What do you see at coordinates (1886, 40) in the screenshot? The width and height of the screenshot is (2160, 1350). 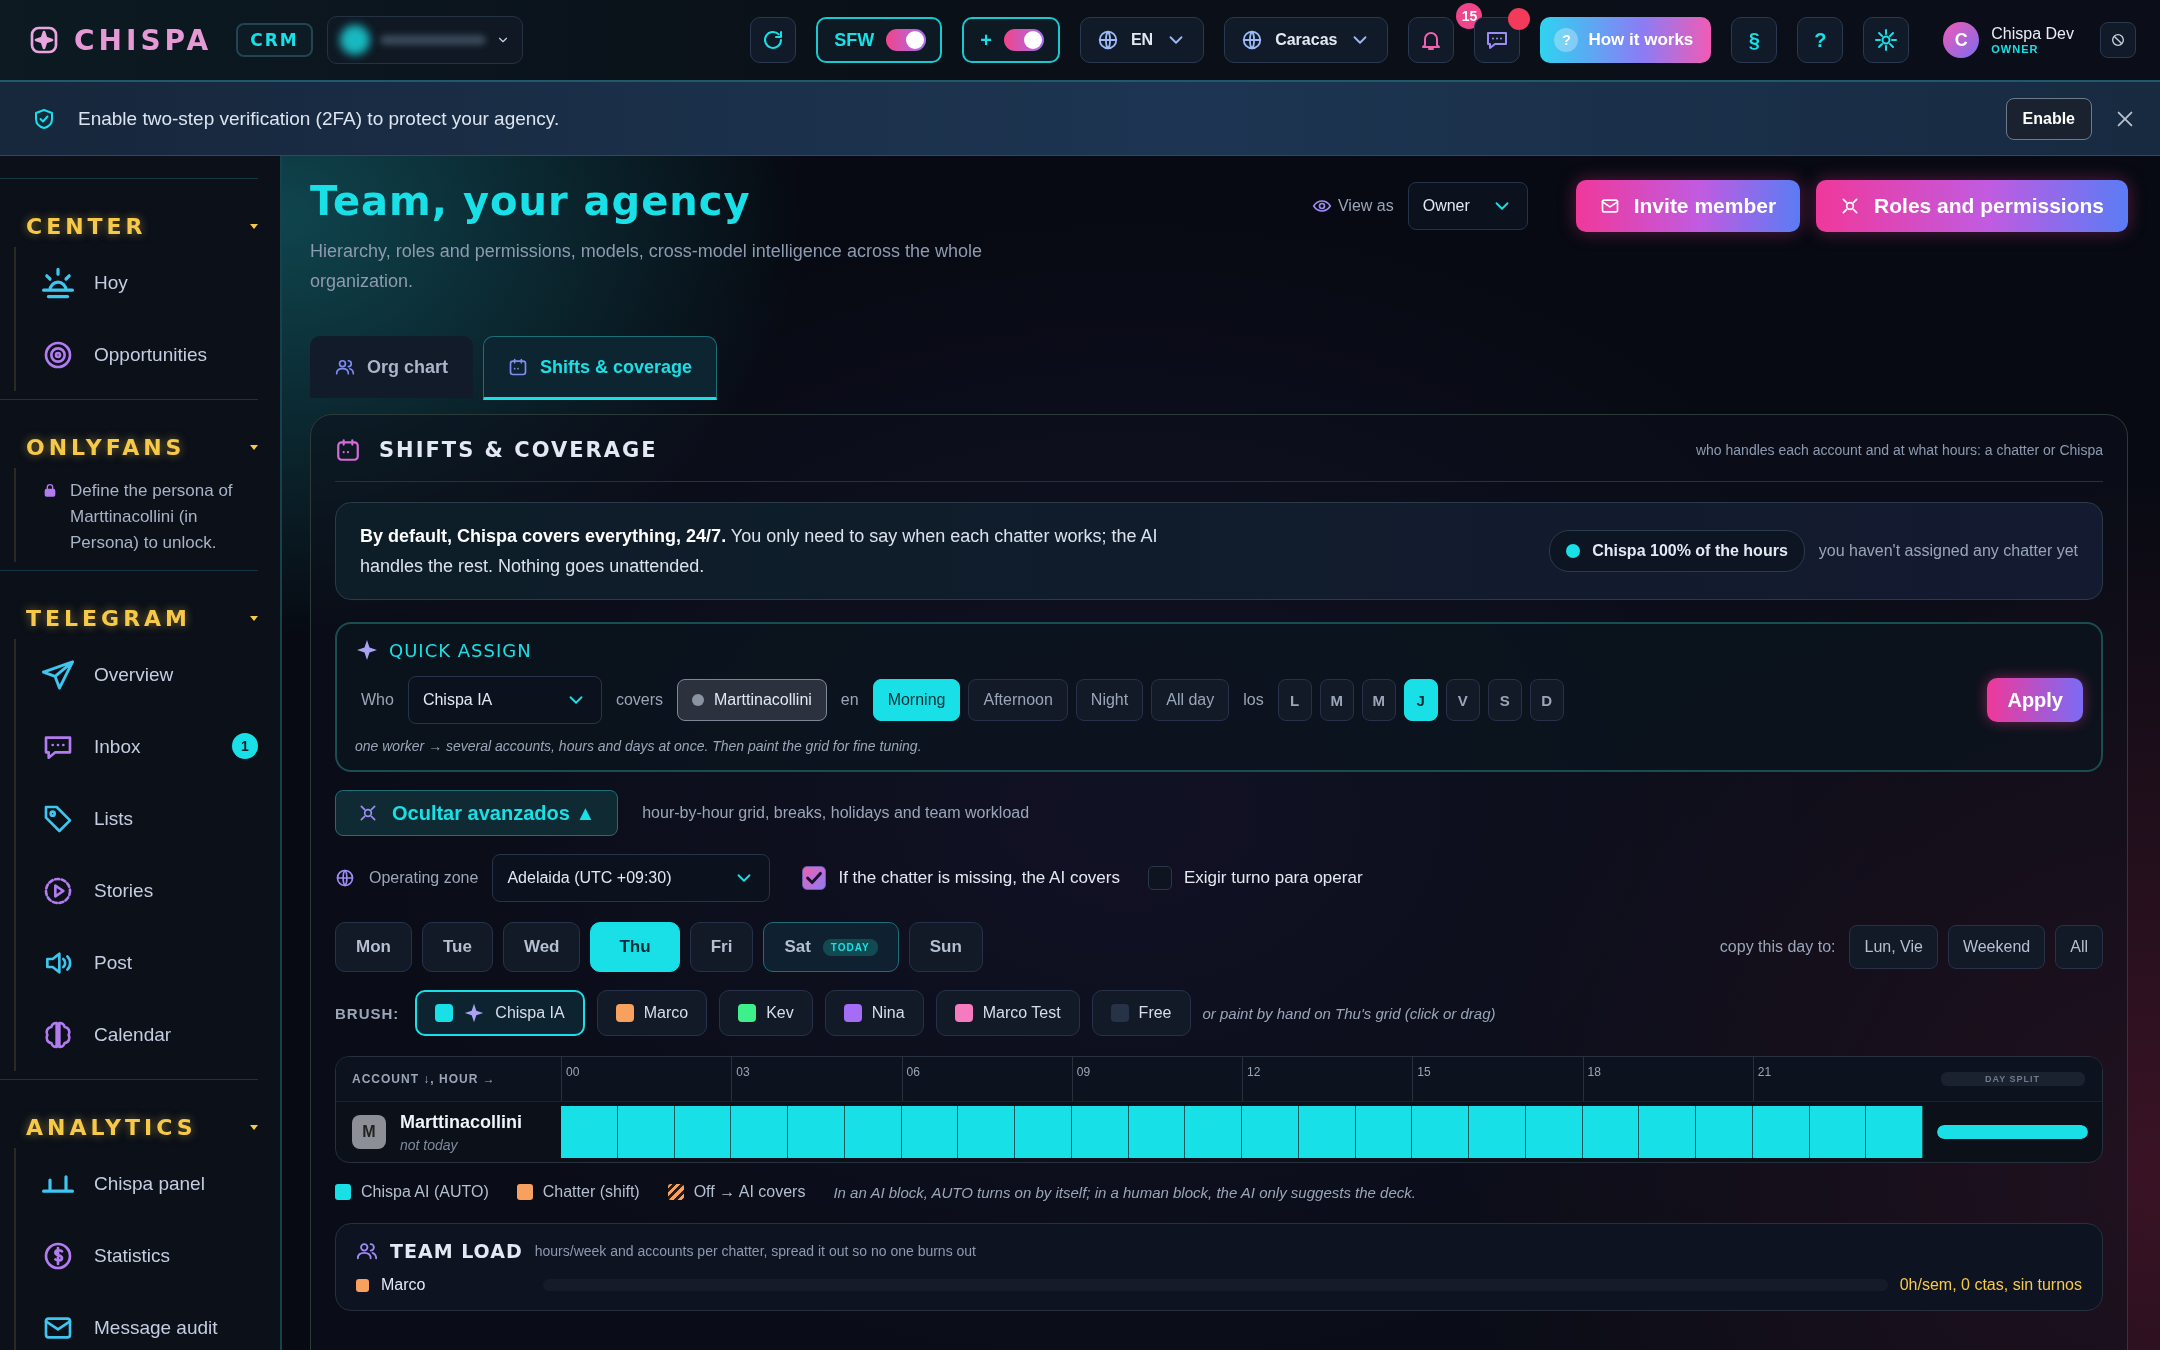 I see `settings-button` at bounding box center [1886, 40].